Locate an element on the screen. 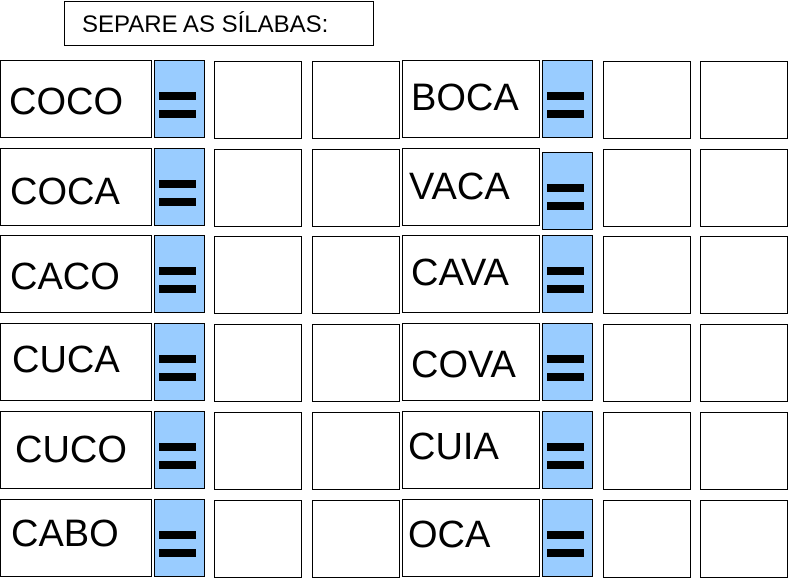  left-word-card: COCA is located at coordinates (76, 187).